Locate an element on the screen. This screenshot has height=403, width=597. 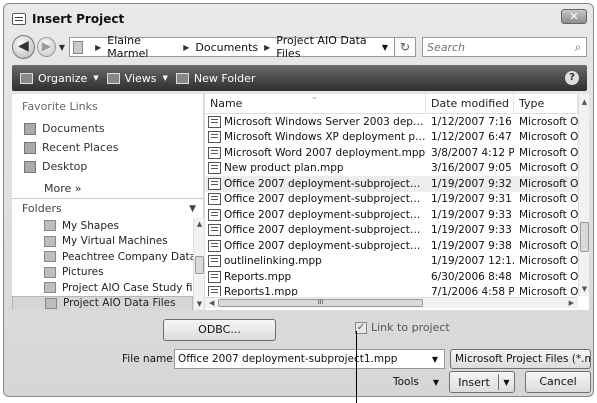
file-list-horizontal-scrollbar: ◀ III ▶ is located at coordinates (391, 302).